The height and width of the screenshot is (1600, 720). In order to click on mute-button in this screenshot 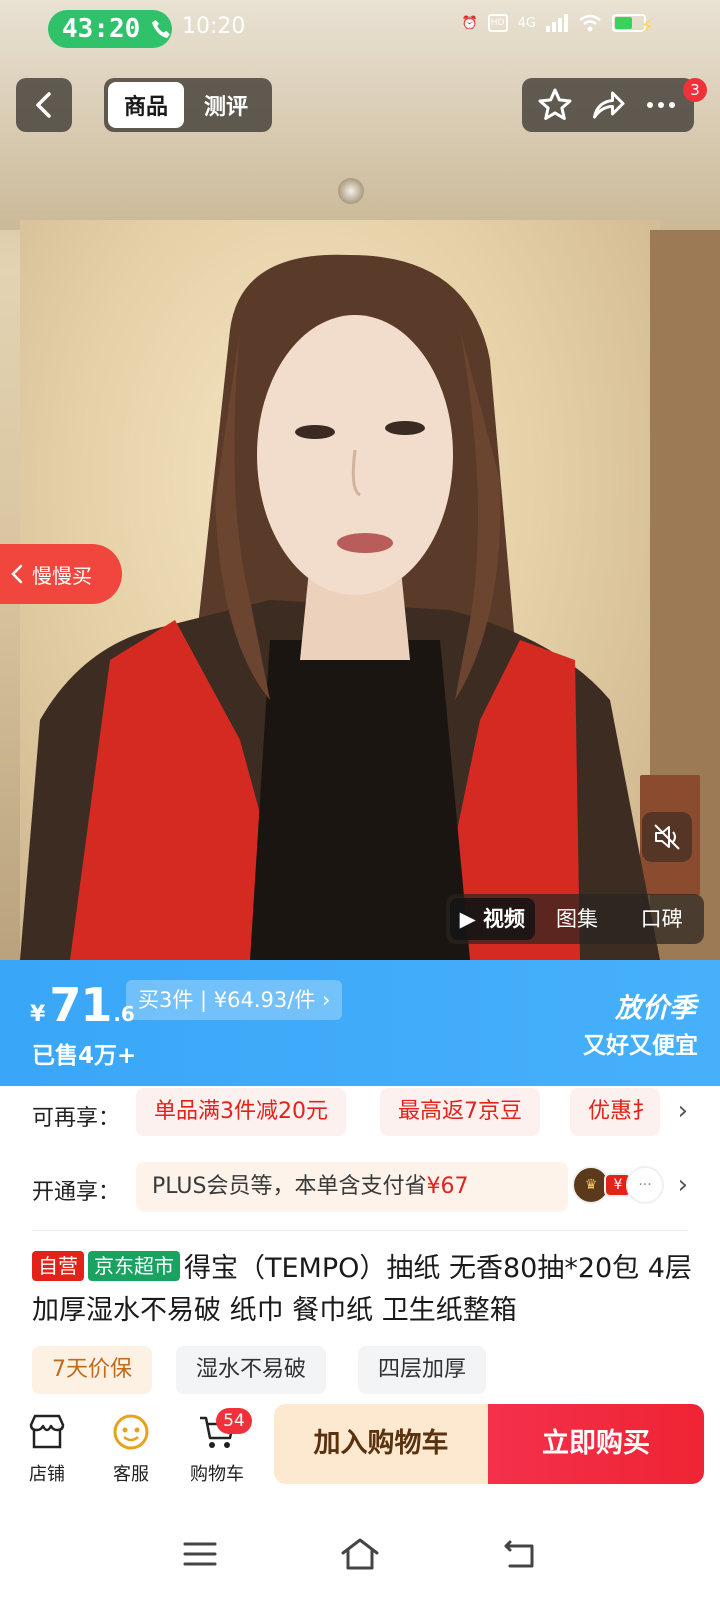, I will do `click(667, 837)`.